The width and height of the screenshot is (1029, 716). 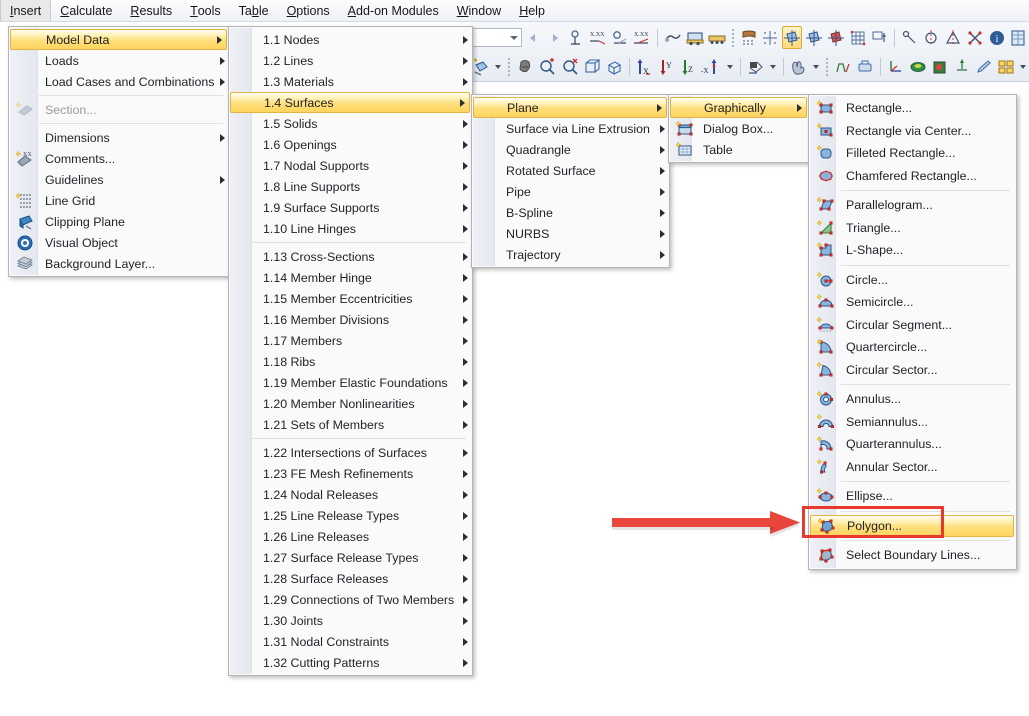 I want to click on dotgrid-icon, so click(x=749, y=37).